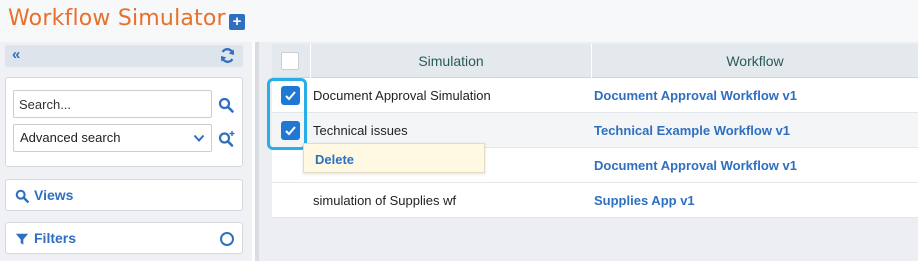 This screenshot has width=918, height=261. What do you see at coordinates (54, 195) in the screenshot?
I see `views-label: Views` at bounding box center [54, 195].